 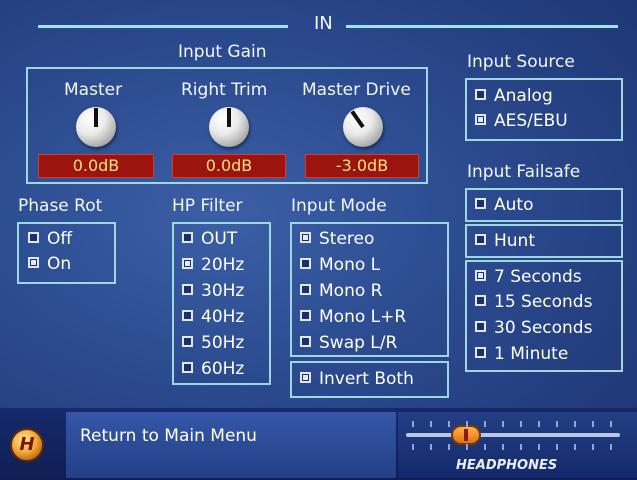 I want to click on input-source-option-analog: Analog, so click(x=514, y=96).